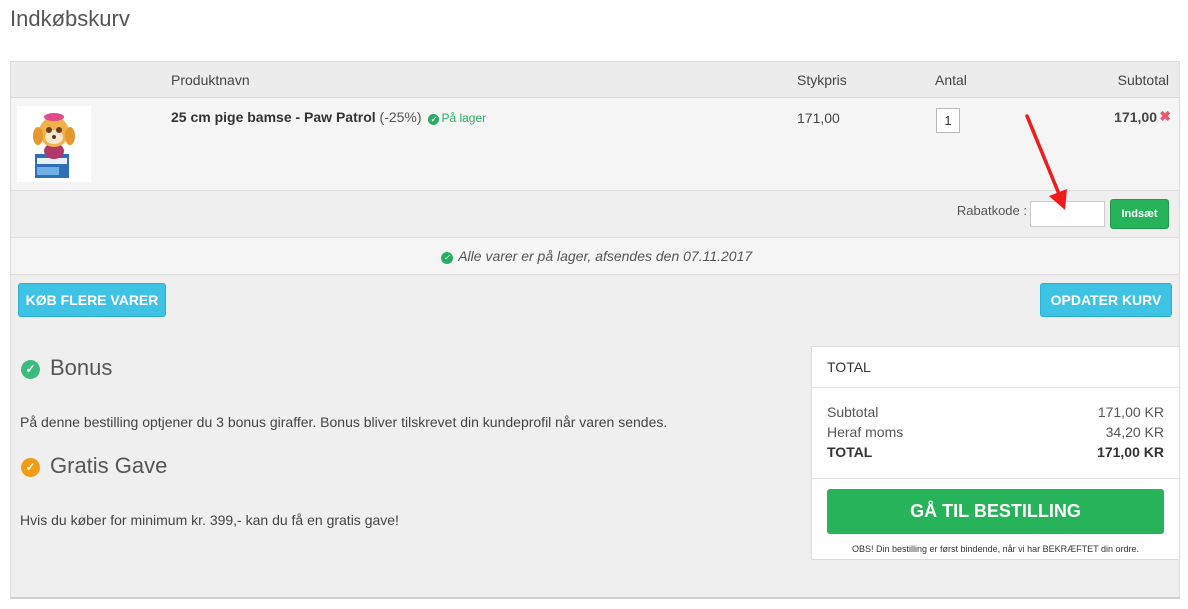 This screenshot has width=1188, height=609. Describe the element at coordinates (951, 80) in the screenshot. I see `header-quantity: Antal` at that location.